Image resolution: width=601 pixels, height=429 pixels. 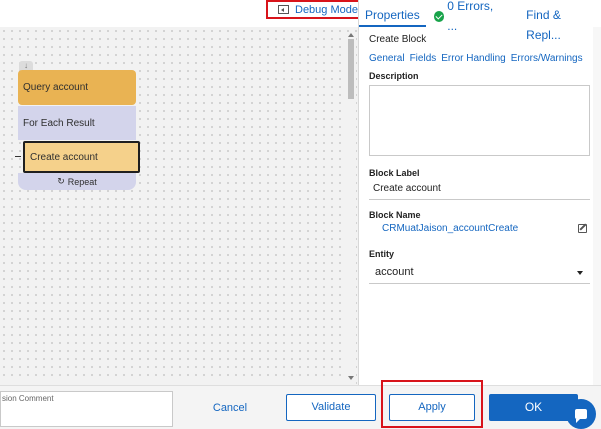 I want to click on entity-value: account, so click(x=394, y=272).